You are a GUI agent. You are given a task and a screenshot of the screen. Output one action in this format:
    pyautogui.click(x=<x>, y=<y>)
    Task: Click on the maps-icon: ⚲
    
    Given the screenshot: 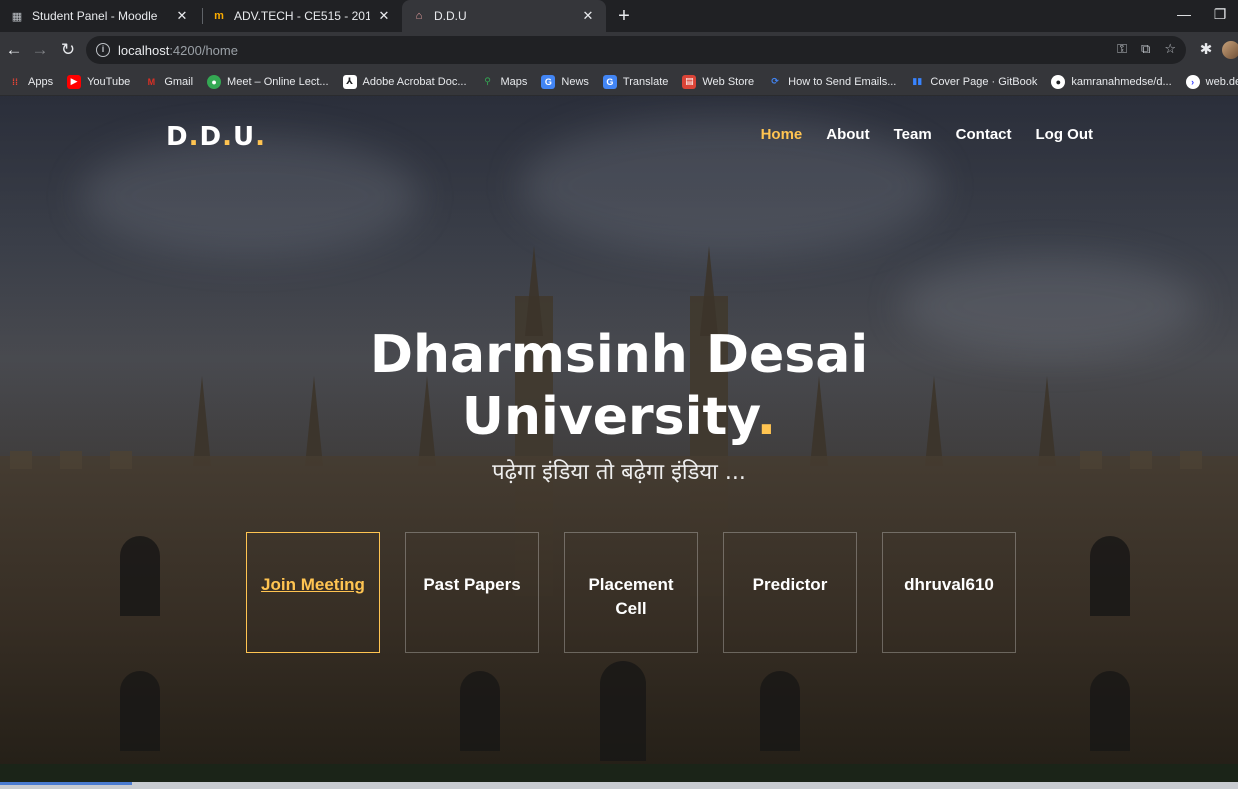 What is the action you would take?
    pyautogui.click(x=487, y=81)
    